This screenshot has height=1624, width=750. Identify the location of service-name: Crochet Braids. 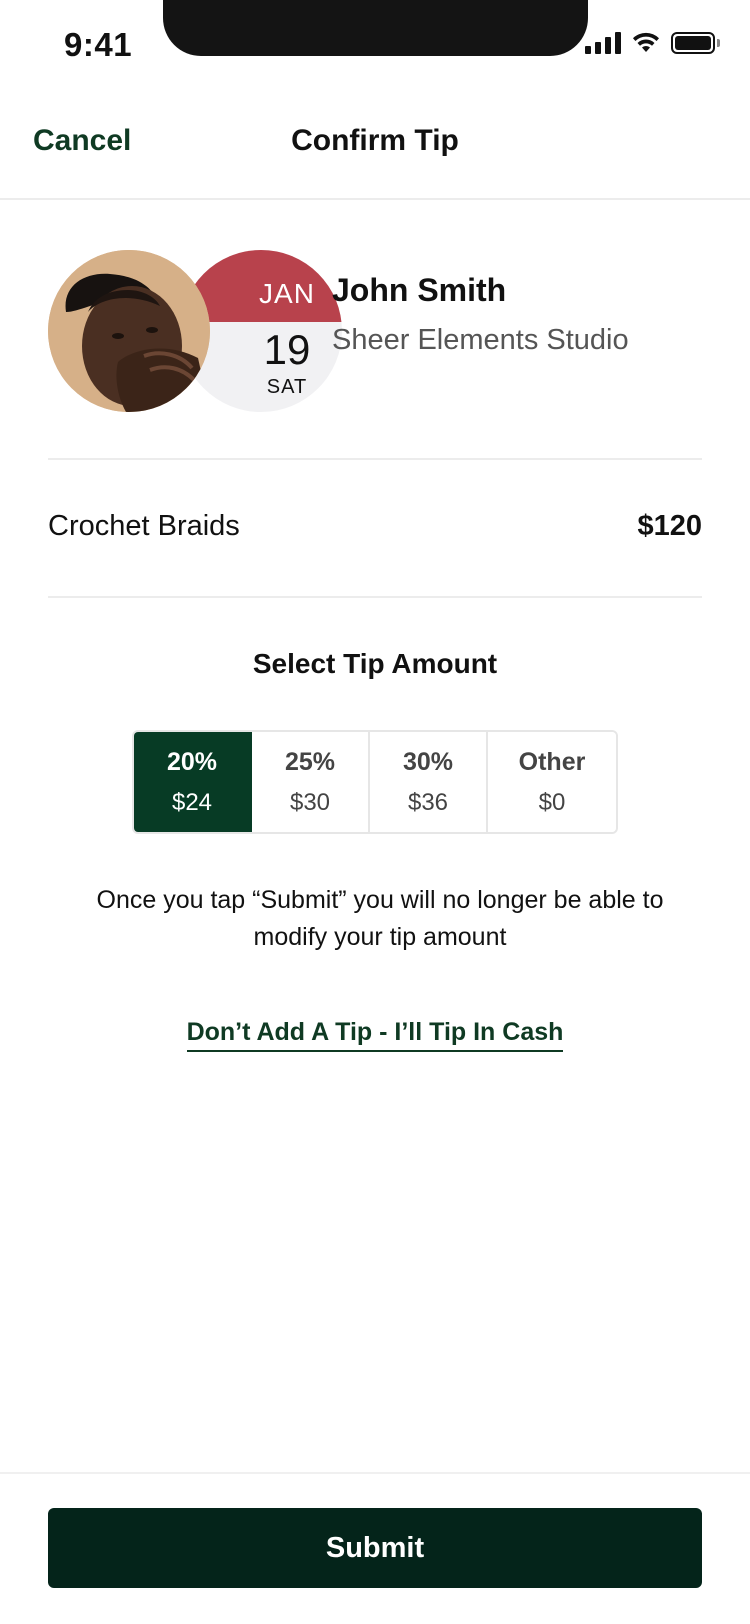
(144, 526).